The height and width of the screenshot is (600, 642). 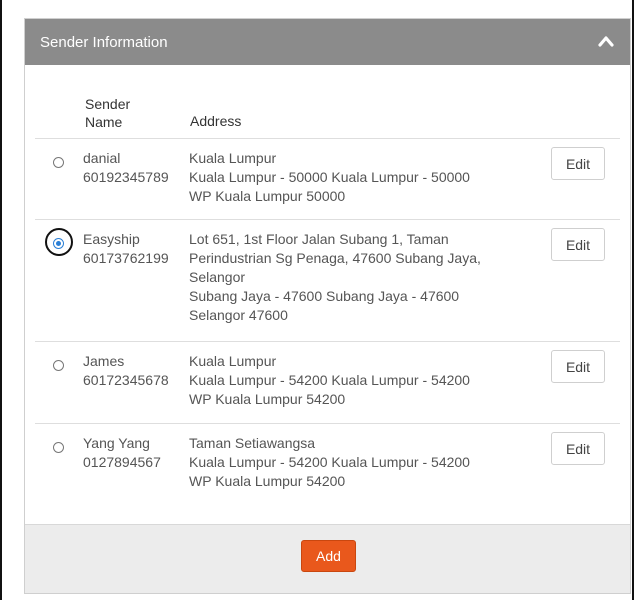 What do you see at coordinates (111, 239) in the screenshot?
I see `sender-name: Easyship` at bounding box center [111, 239].